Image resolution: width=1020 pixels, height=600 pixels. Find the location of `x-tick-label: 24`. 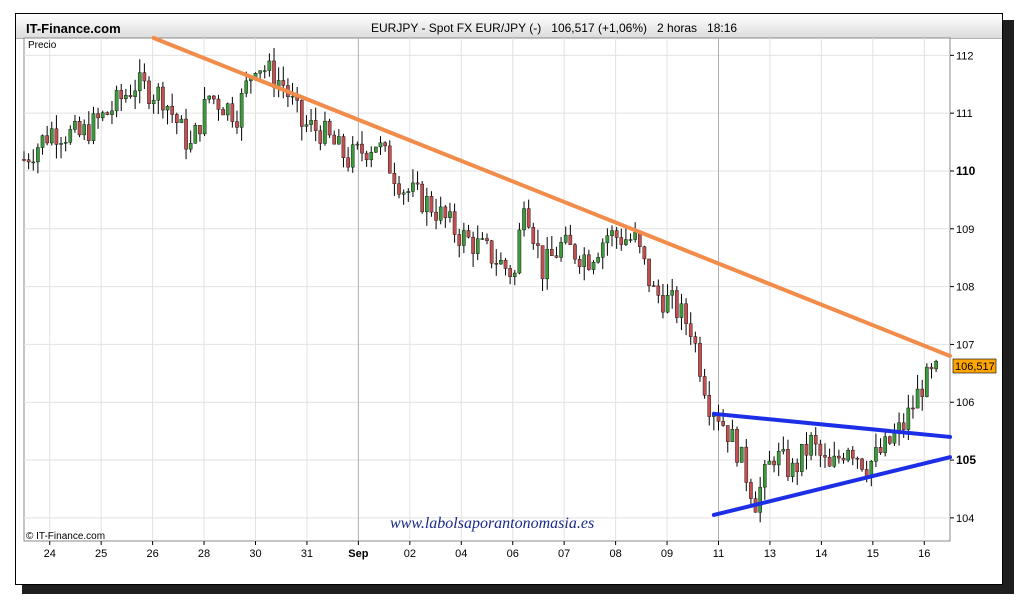

x-tick-label: 24 is located at coordinates (50, 554).